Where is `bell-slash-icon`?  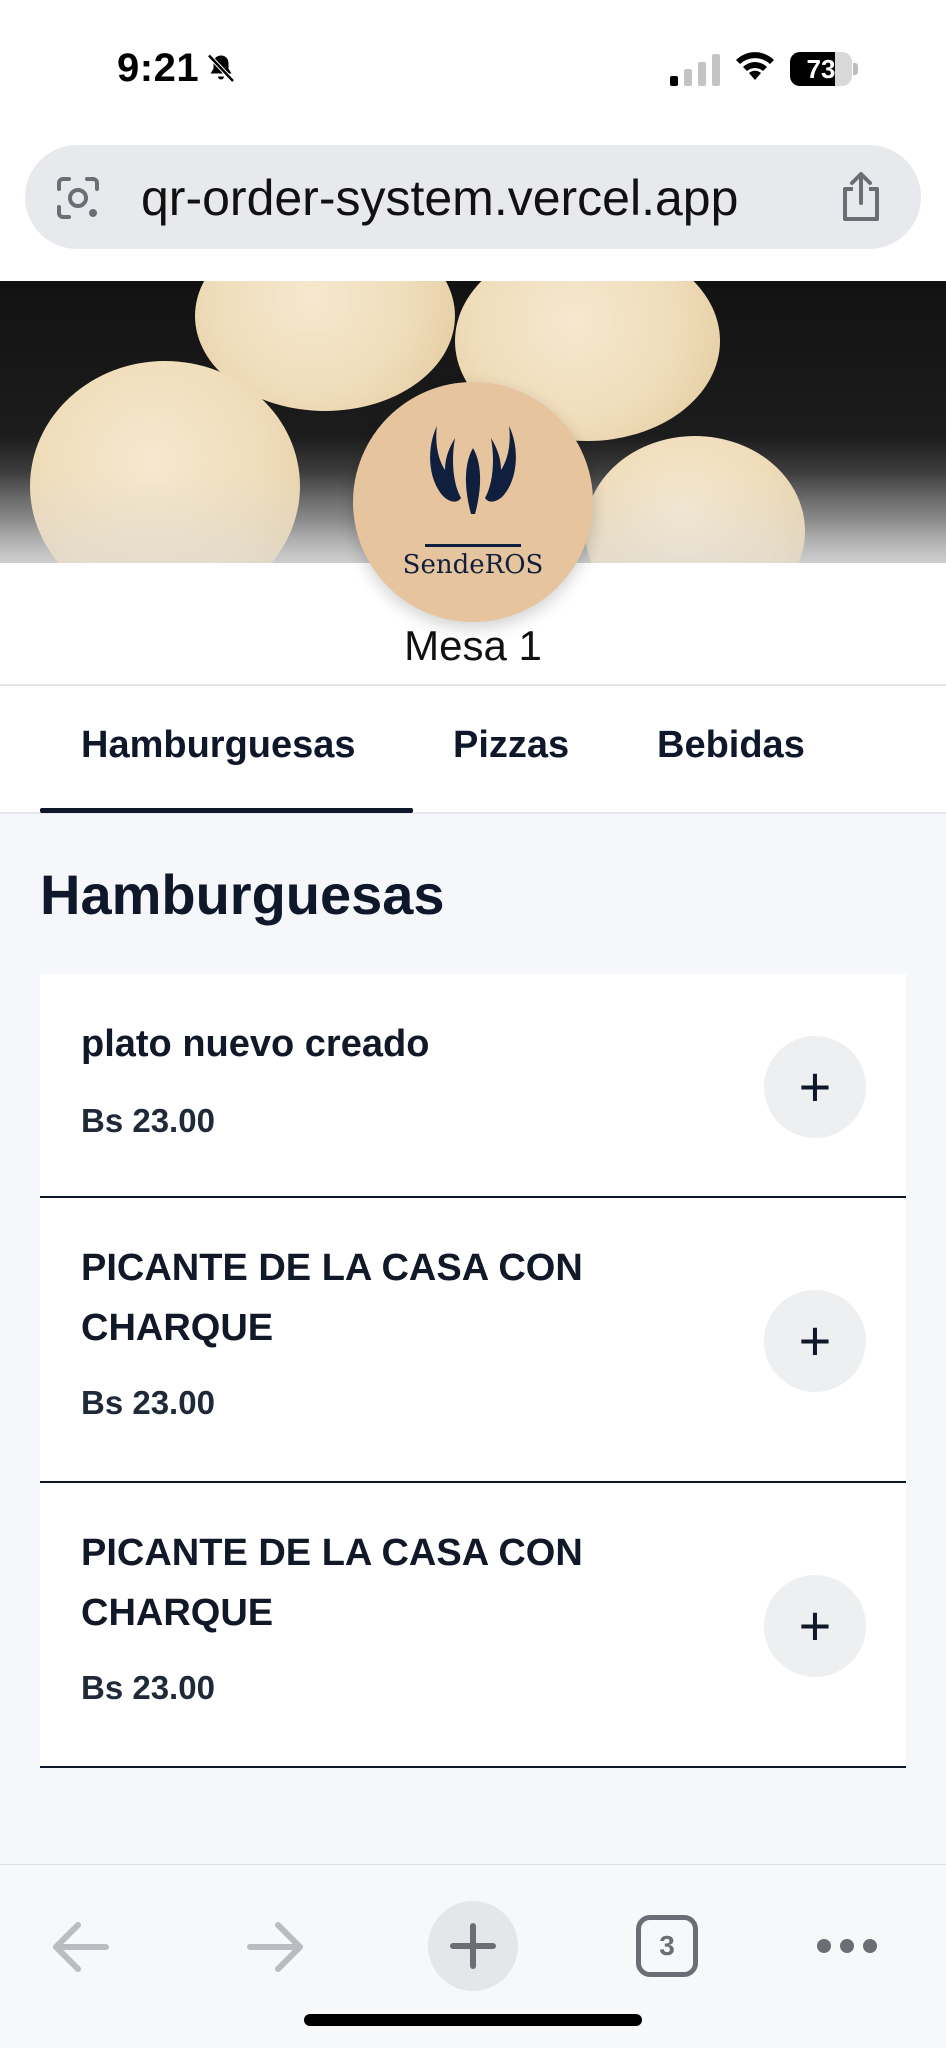
bell-slash-icon is located at coordinates (221, 68).